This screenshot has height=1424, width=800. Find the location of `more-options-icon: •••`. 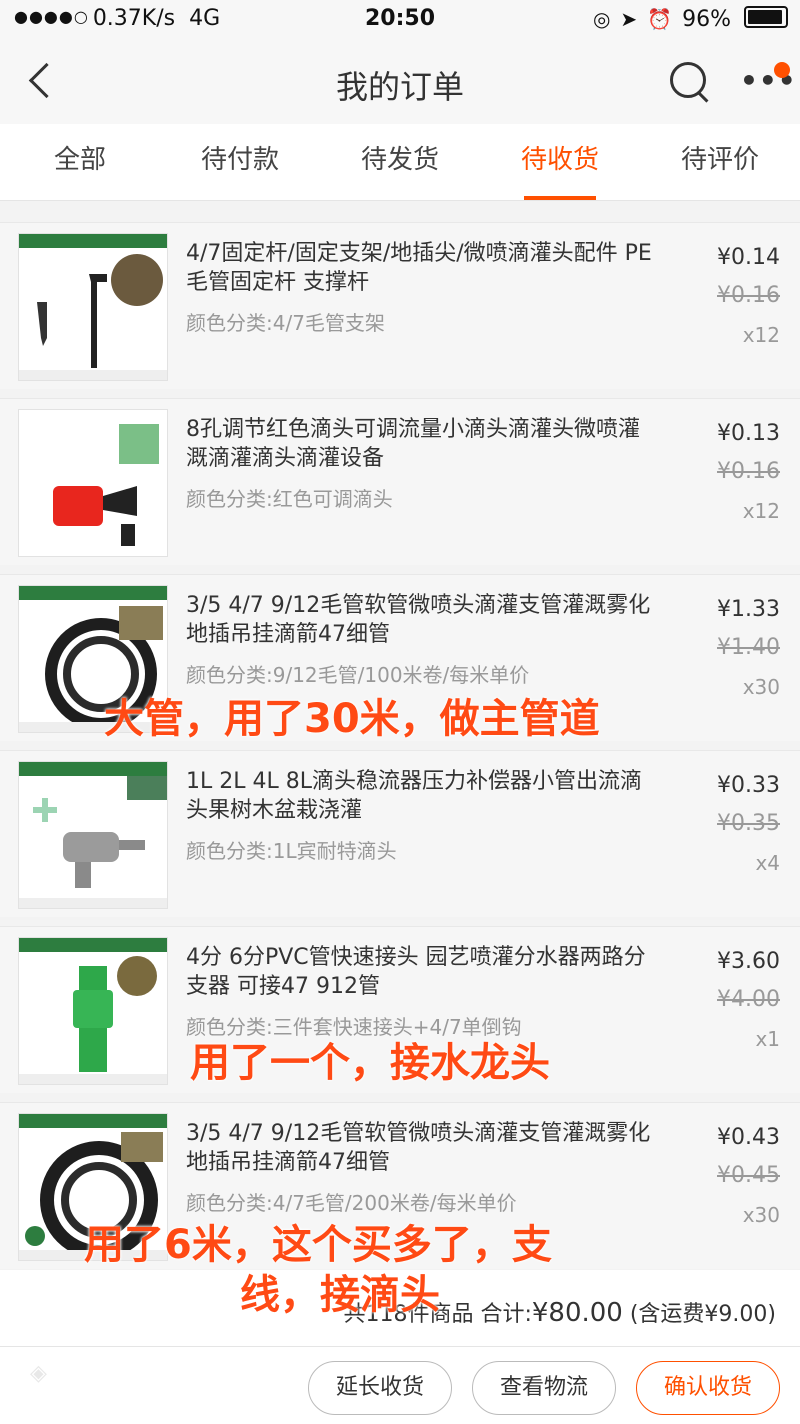

more-options-icon: ••• is located at coordinates (768, 81).